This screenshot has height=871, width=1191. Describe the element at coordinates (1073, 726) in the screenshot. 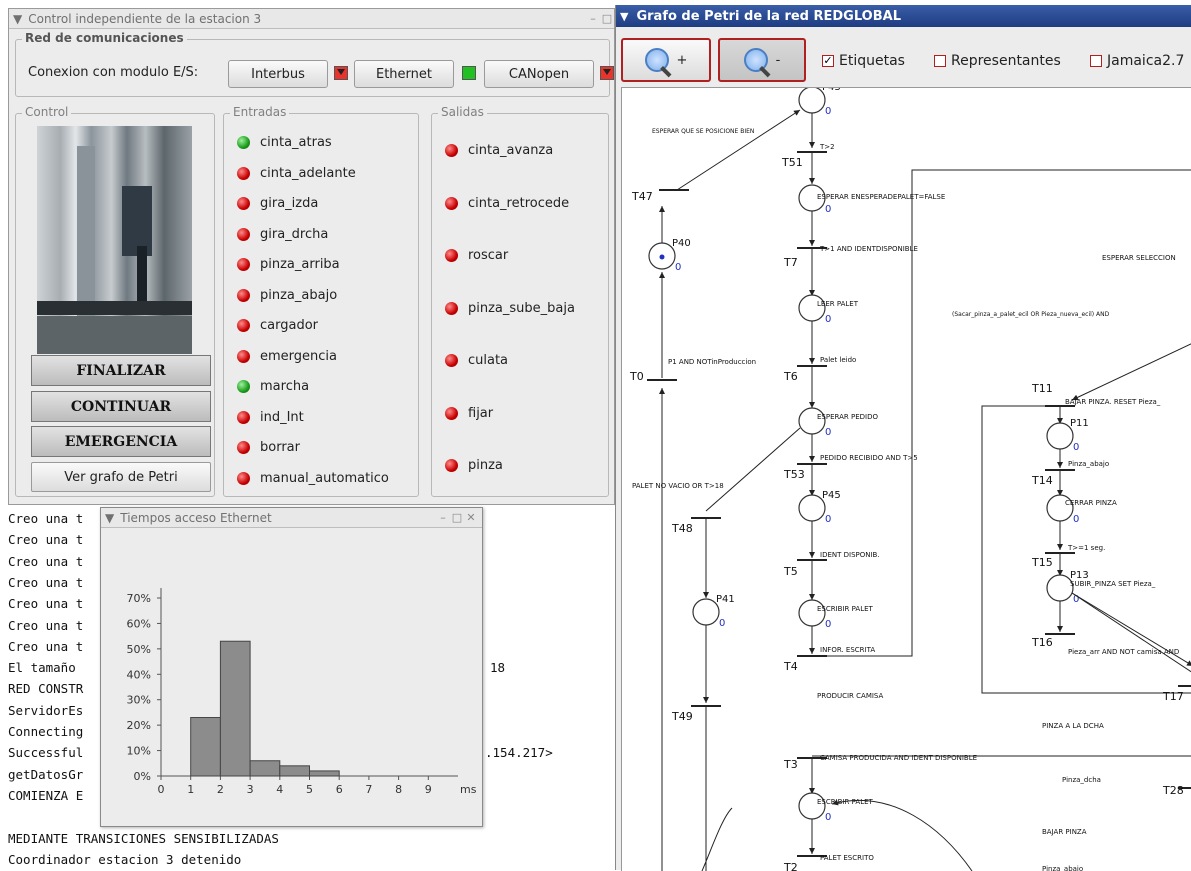

I see `place-action: PINZA A LA DCHA` at that location.